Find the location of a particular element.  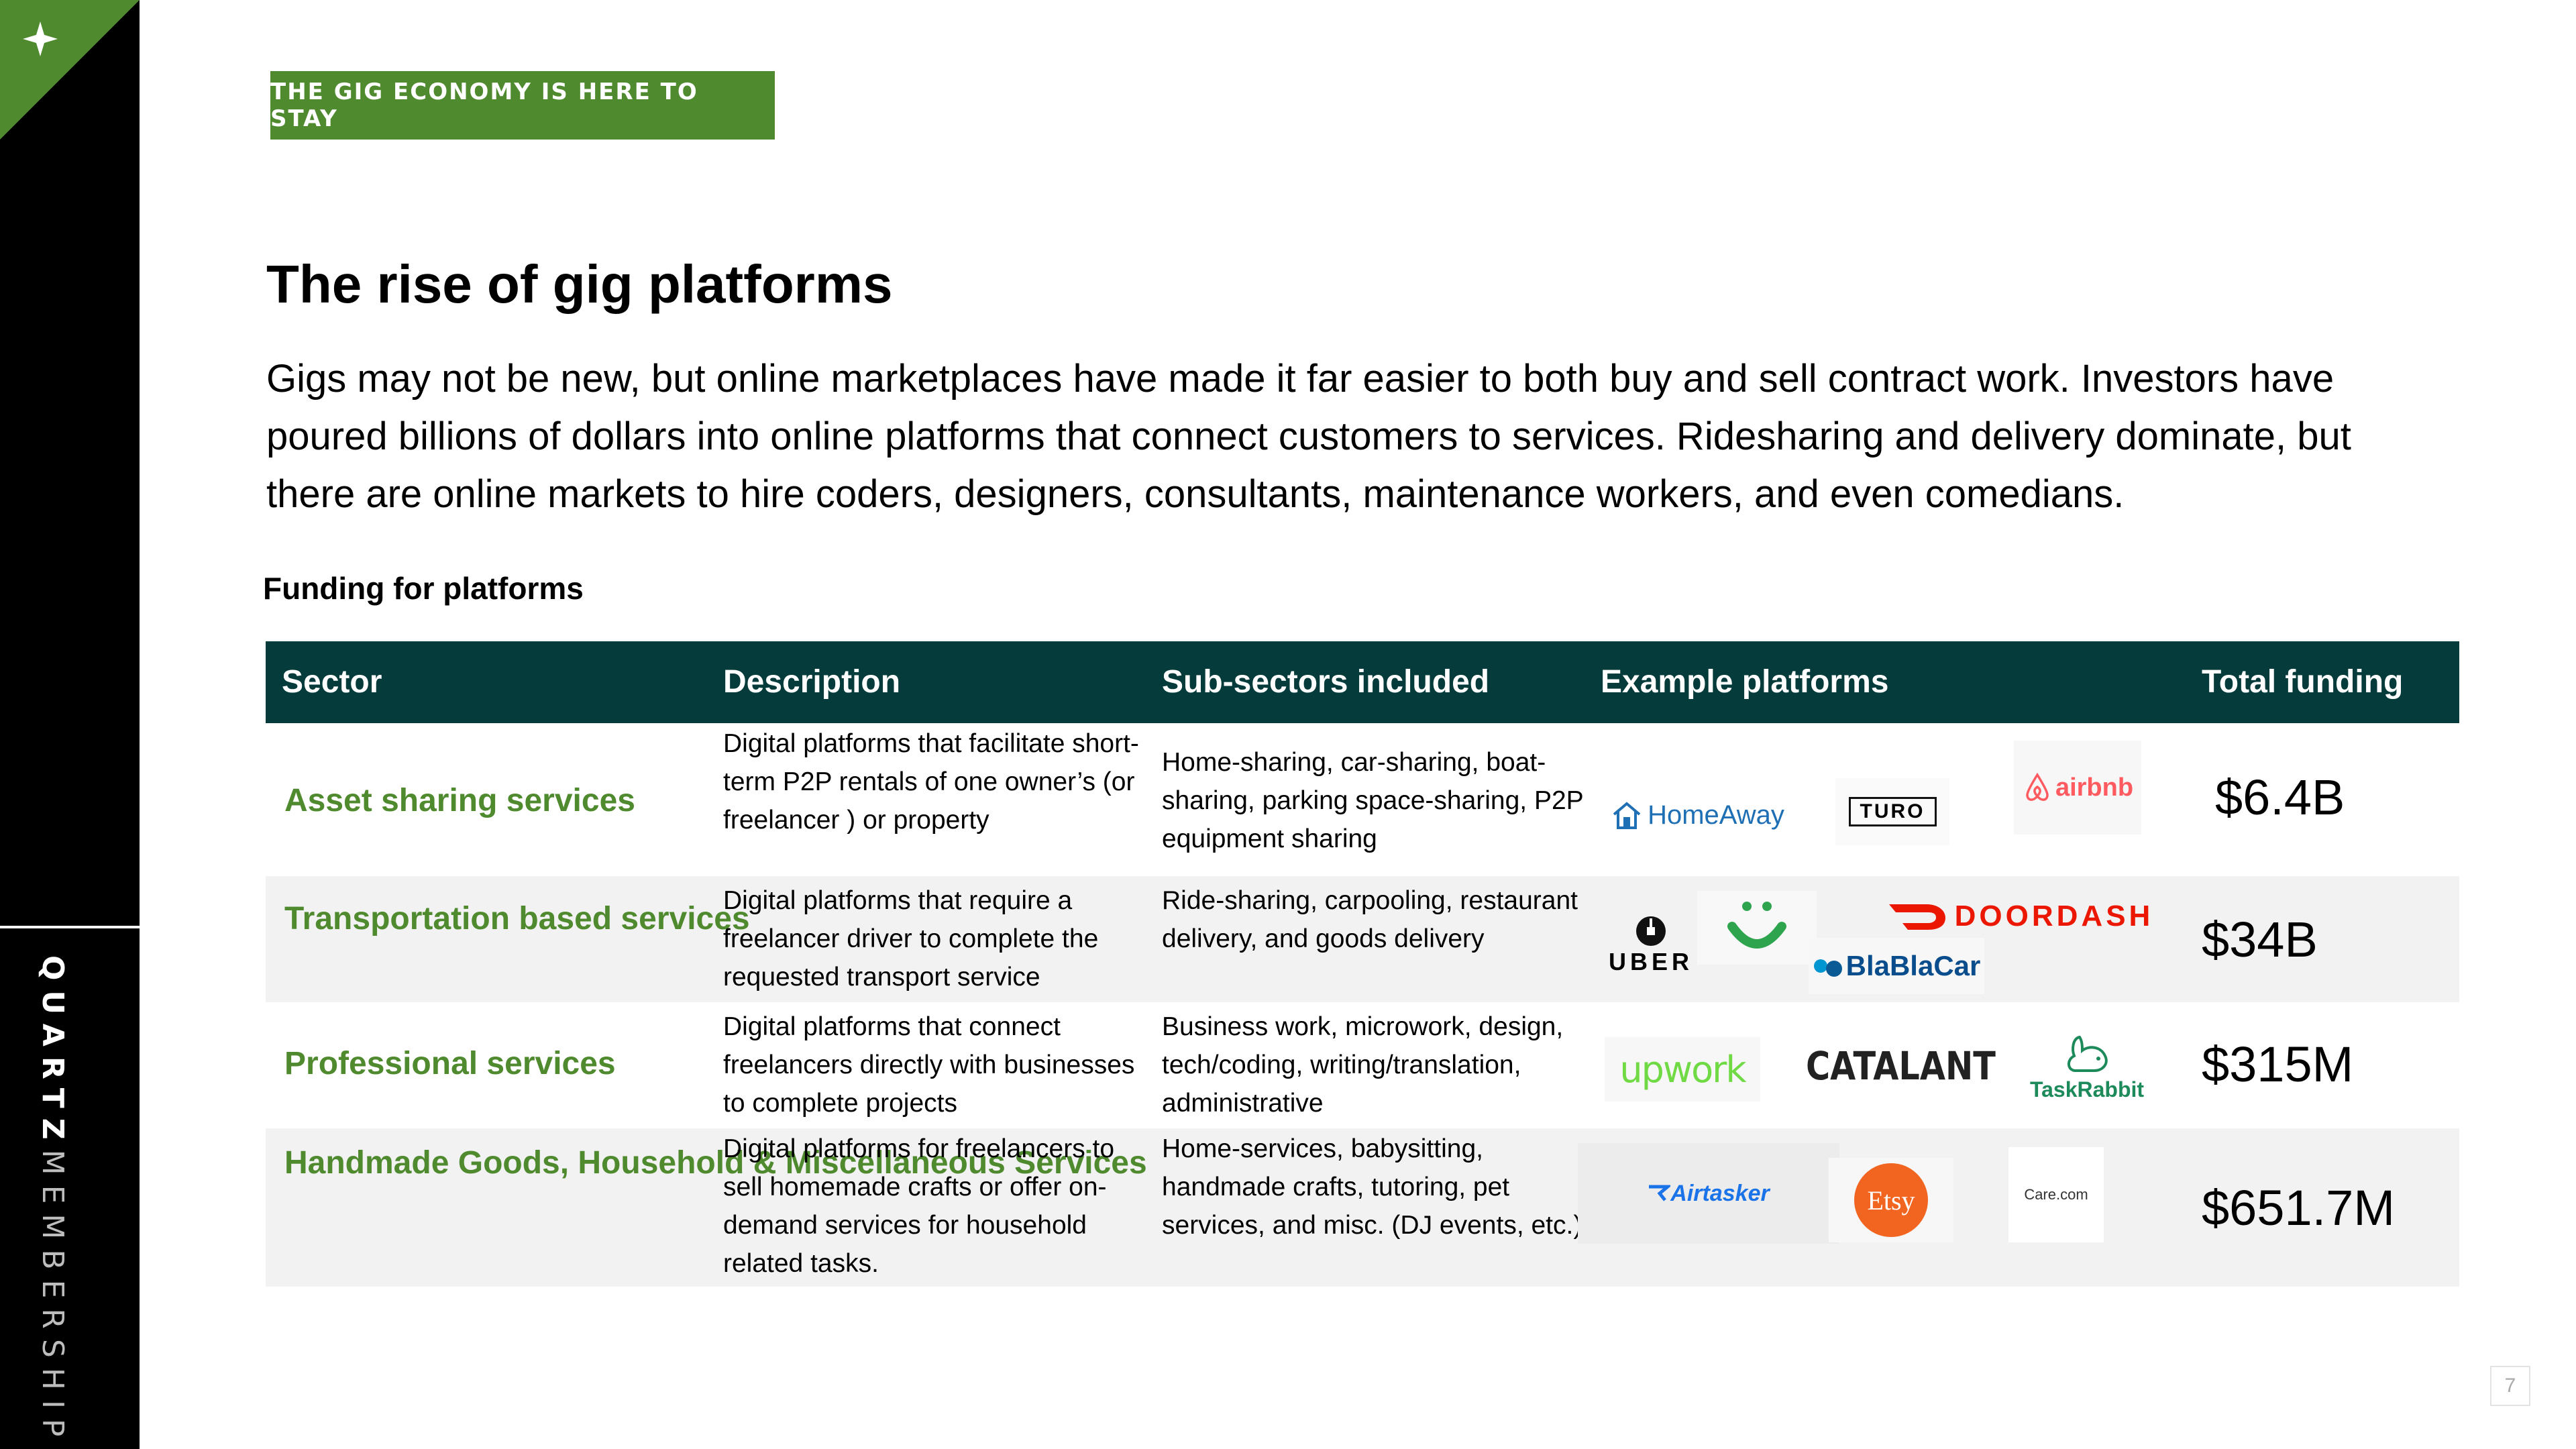

header-sector: Sector is located at coordinates (332, 682).